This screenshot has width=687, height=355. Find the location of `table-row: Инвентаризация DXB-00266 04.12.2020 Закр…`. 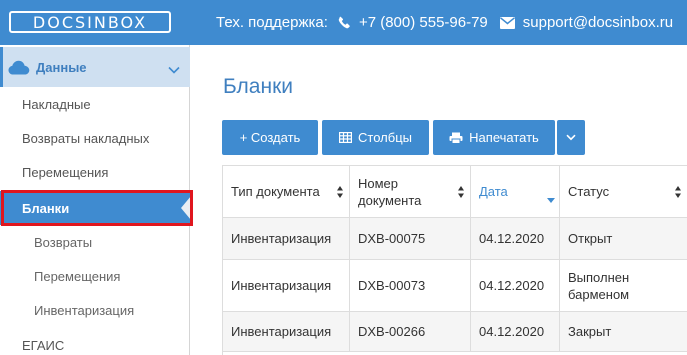

table-row: Инвентаризация DXB-00266 04.12.2020 Закр… is located at coordinates (455, 332).